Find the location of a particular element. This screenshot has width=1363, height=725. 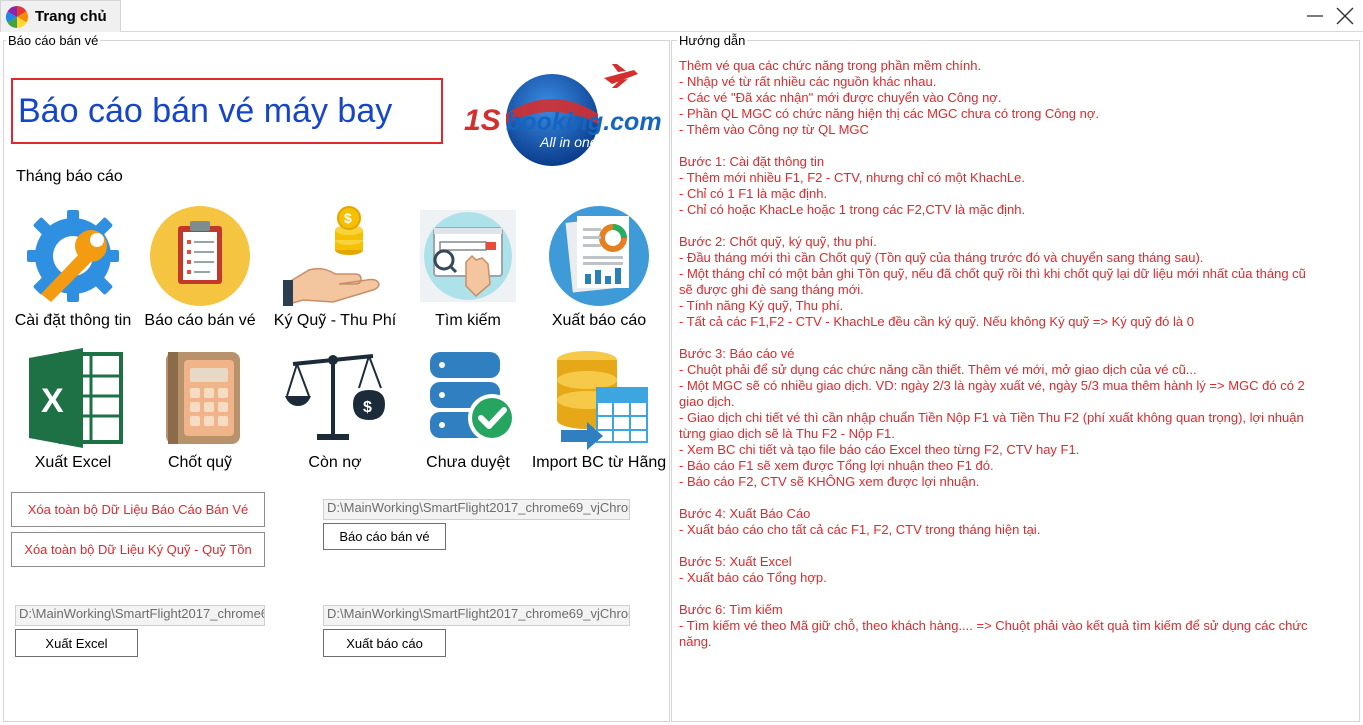

tile-search: Tìm kiếm is located at coordinates (468, 274).